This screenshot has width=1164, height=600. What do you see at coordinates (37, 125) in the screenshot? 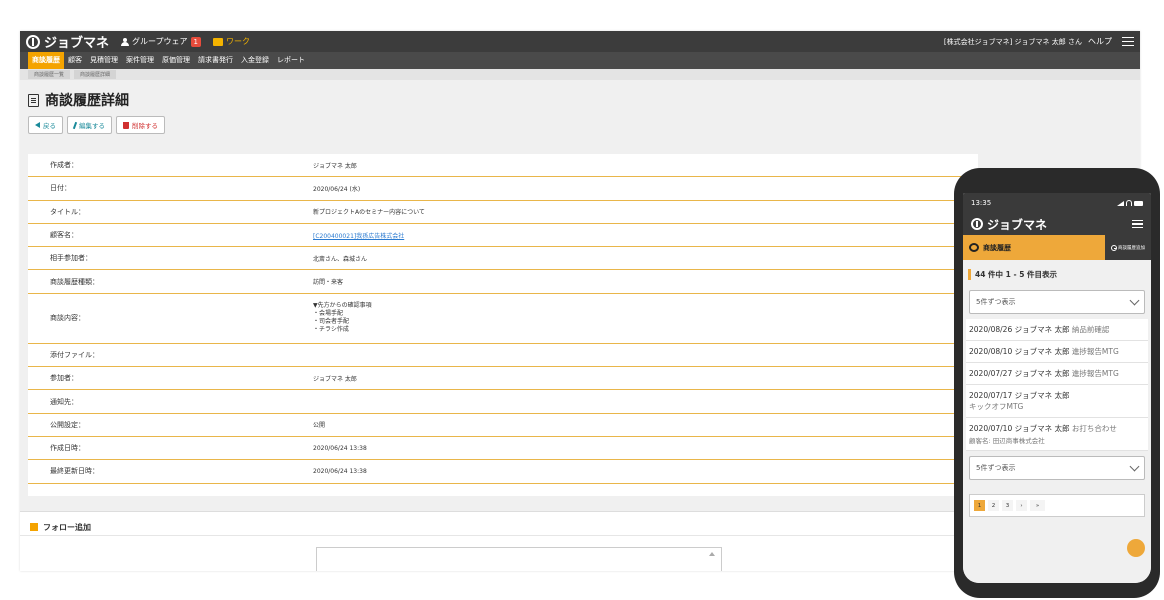
I see `arrow-left-icon` at bounding box center [37, 125].